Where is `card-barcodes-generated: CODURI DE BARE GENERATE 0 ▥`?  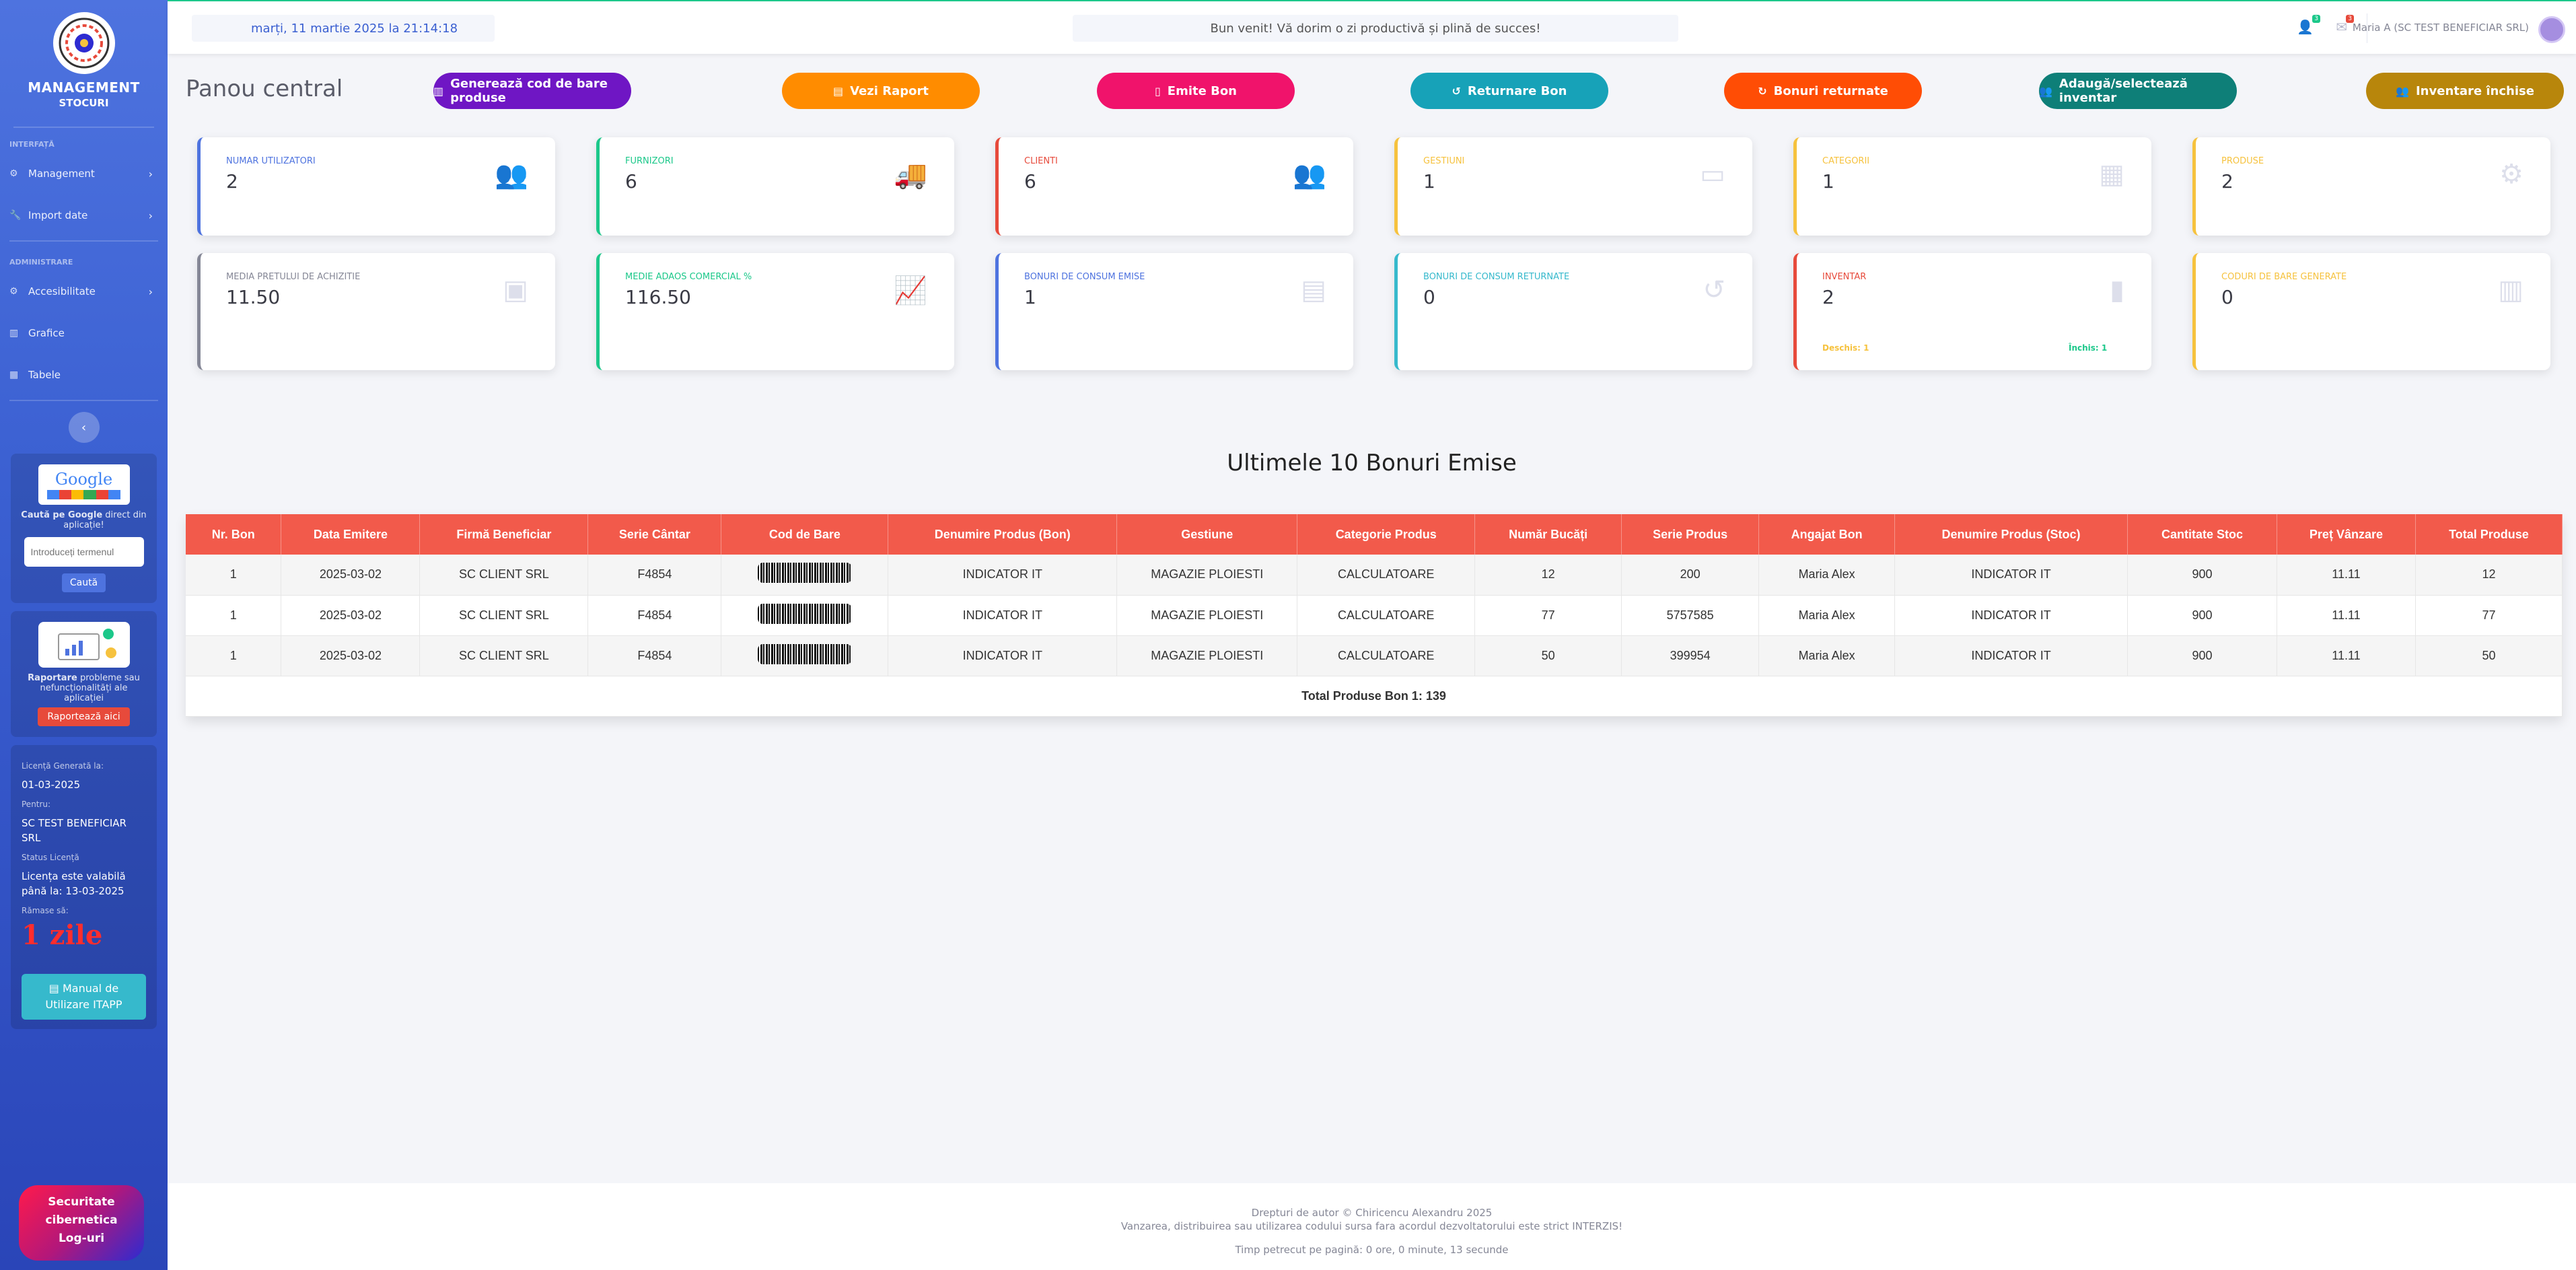 card-barcodes-generated: CODURI DE BARE GENERATE 0 ▥ is located at coordinates (2371, 311).